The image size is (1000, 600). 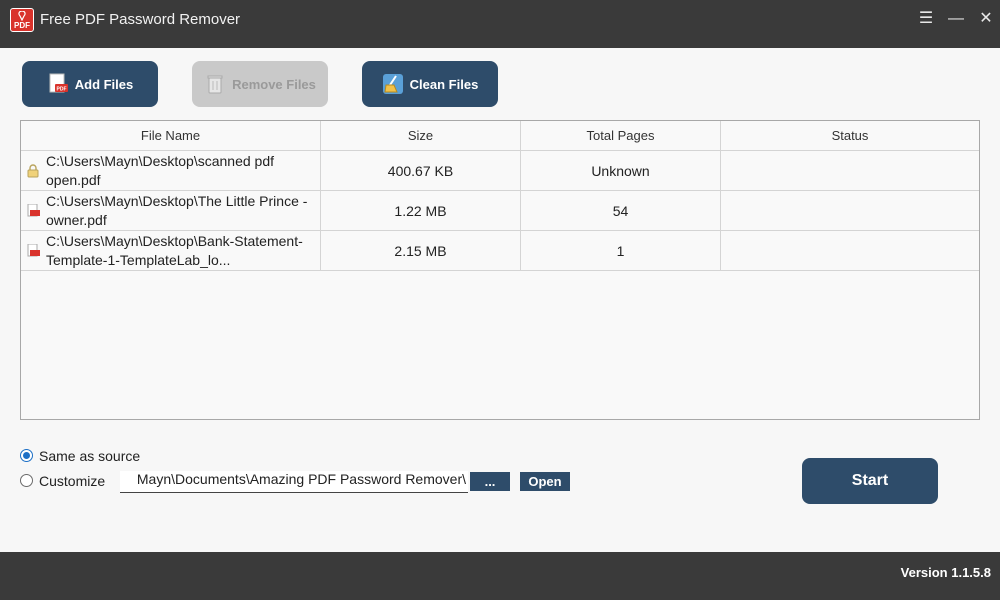 I want to click on app-logo-text: PDF, so click(x=22, y=25).